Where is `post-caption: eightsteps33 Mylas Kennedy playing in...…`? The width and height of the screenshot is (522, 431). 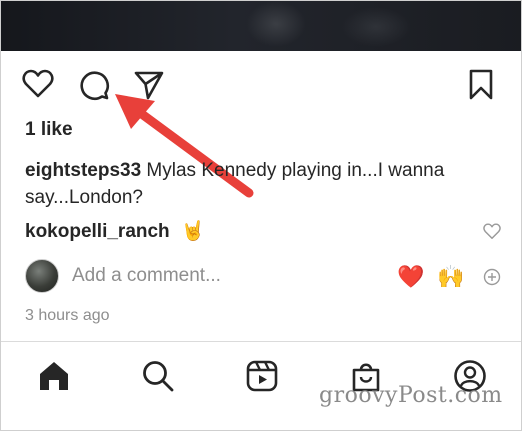
post-caption: eightsteps33 Mylas Kennedy playing in...… is located at coordinates (260, 184).